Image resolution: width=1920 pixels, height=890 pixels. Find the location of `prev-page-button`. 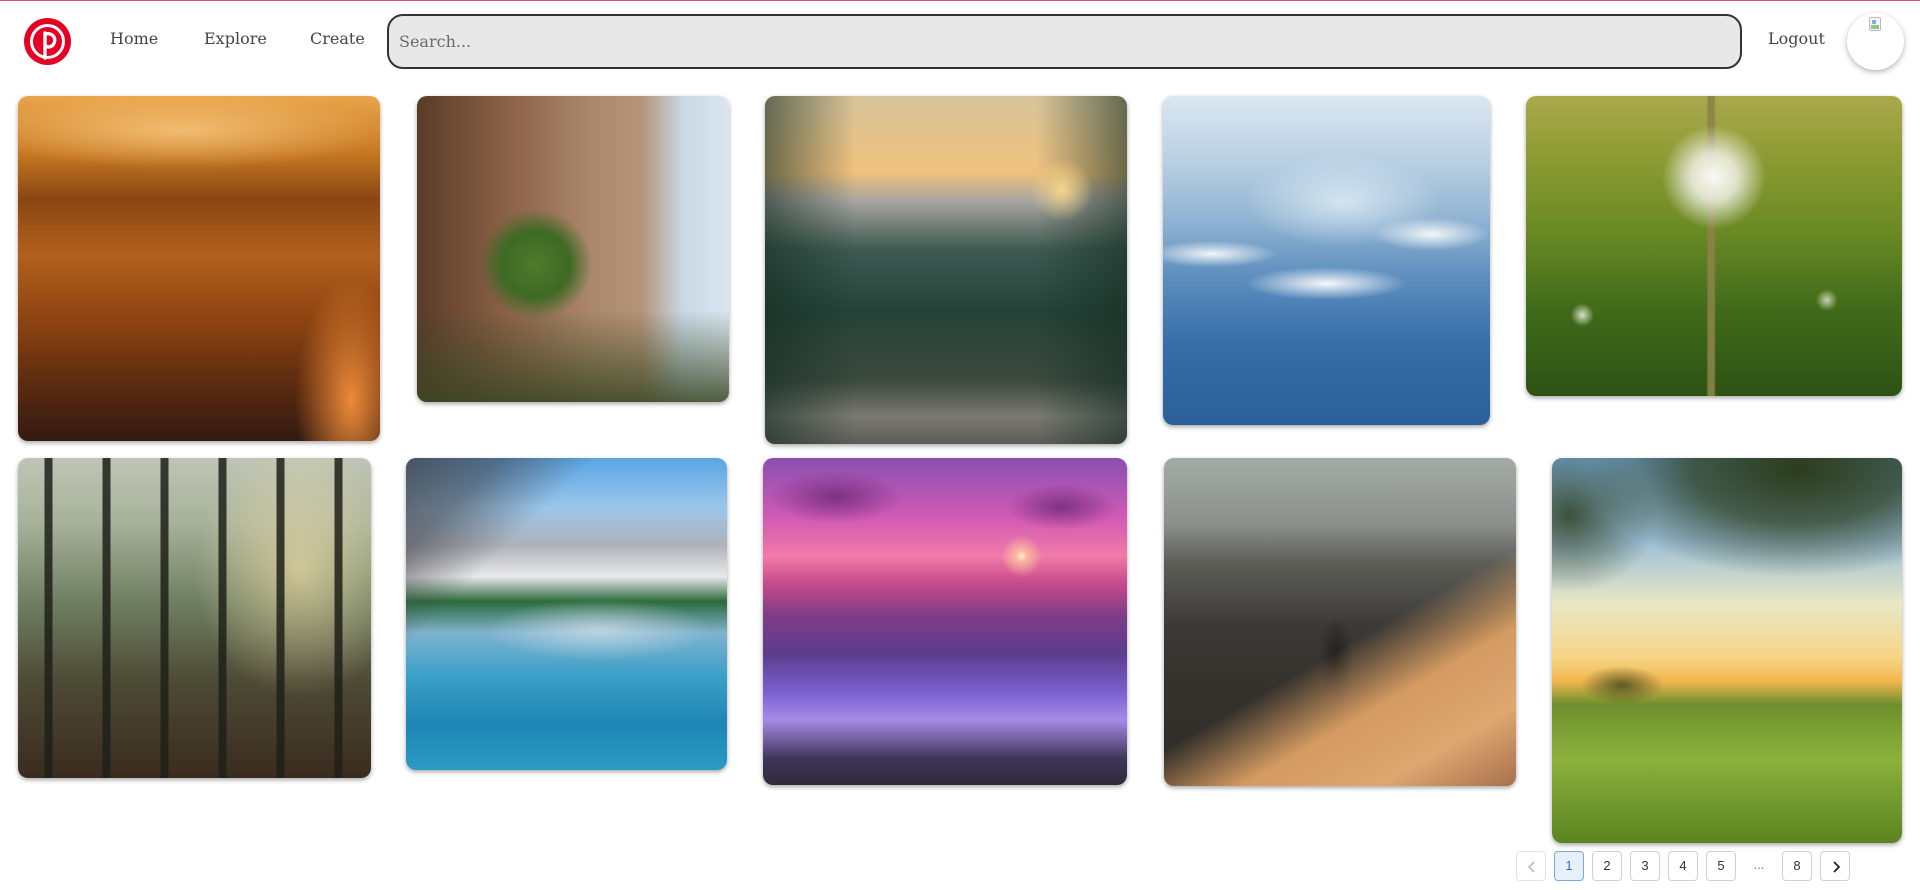

prev-page-button is located at coordinates (1531, 866).